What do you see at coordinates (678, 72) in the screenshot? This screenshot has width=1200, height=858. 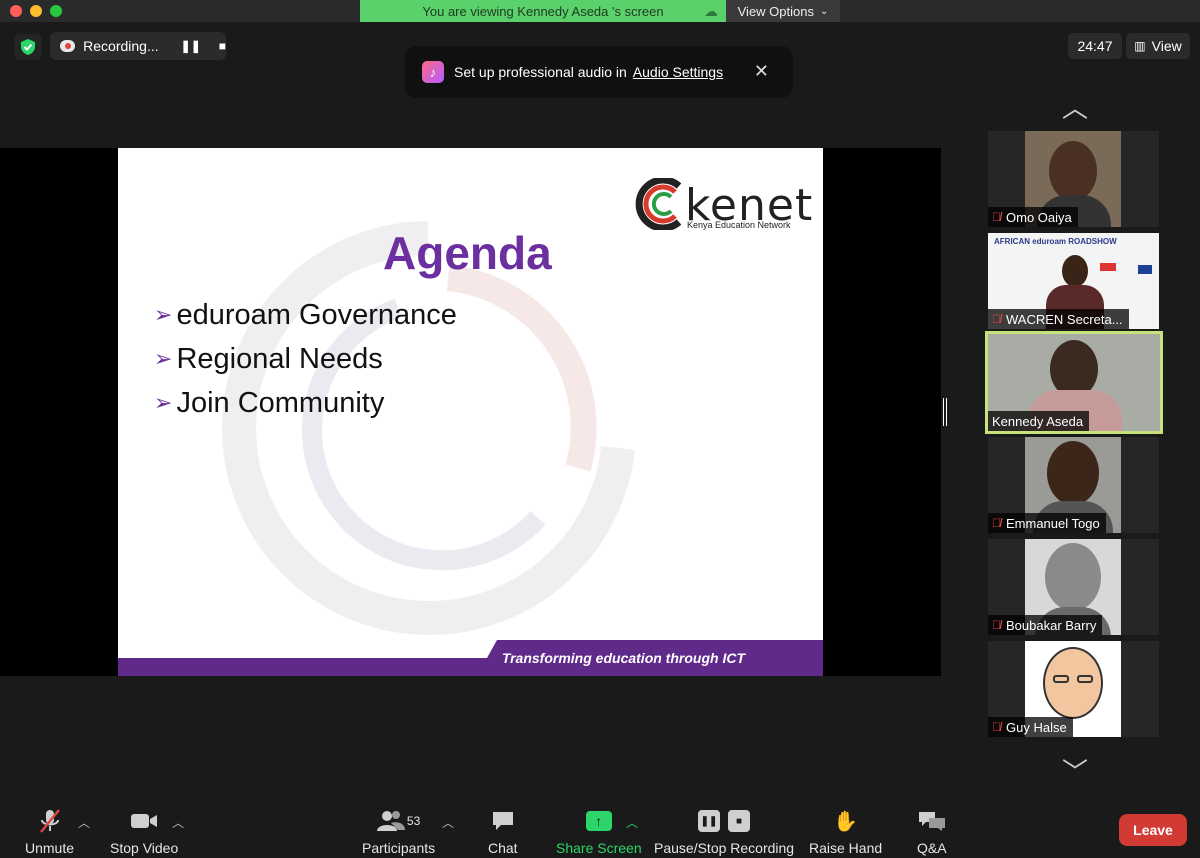 I see `audio-settings-link: Audio Settings` at bounding box center [678, 72].